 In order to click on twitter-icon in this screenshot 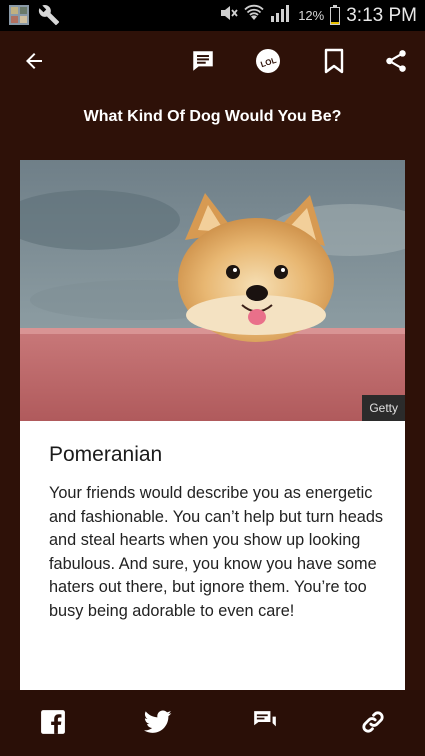, I will do `click(157, 724)`.